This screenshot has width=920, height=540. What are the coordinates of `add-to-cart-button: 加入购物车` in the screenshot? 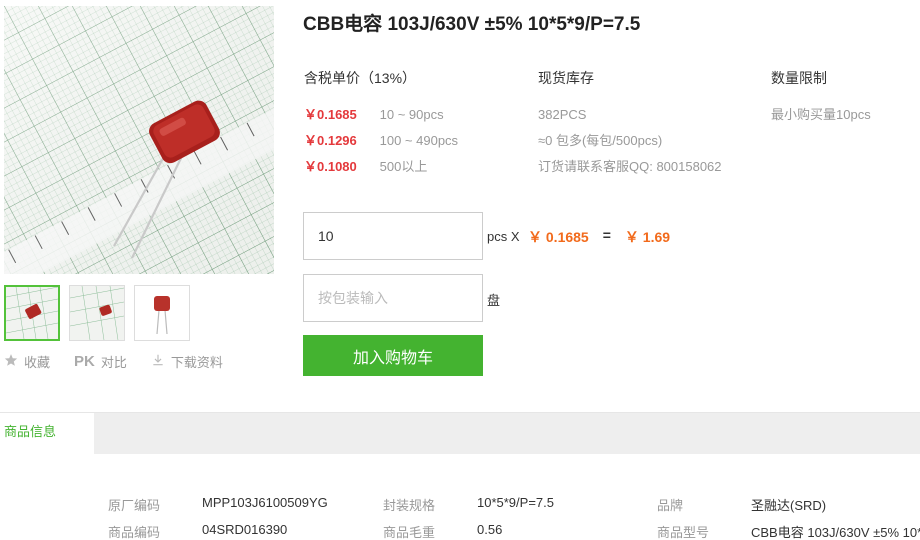 It's located at (393, 355).